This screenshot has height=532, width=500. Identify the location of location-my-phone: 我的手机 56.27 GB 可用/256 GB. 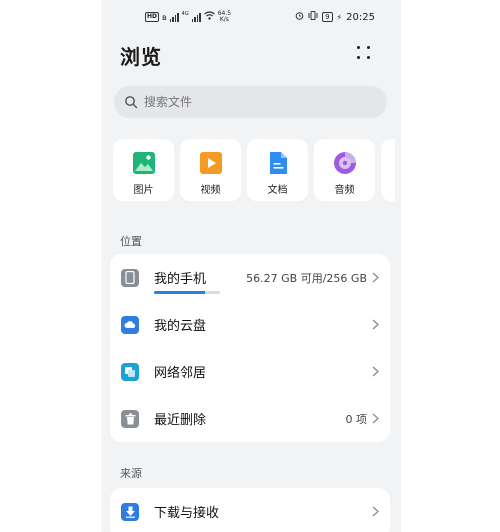
(250, 277).